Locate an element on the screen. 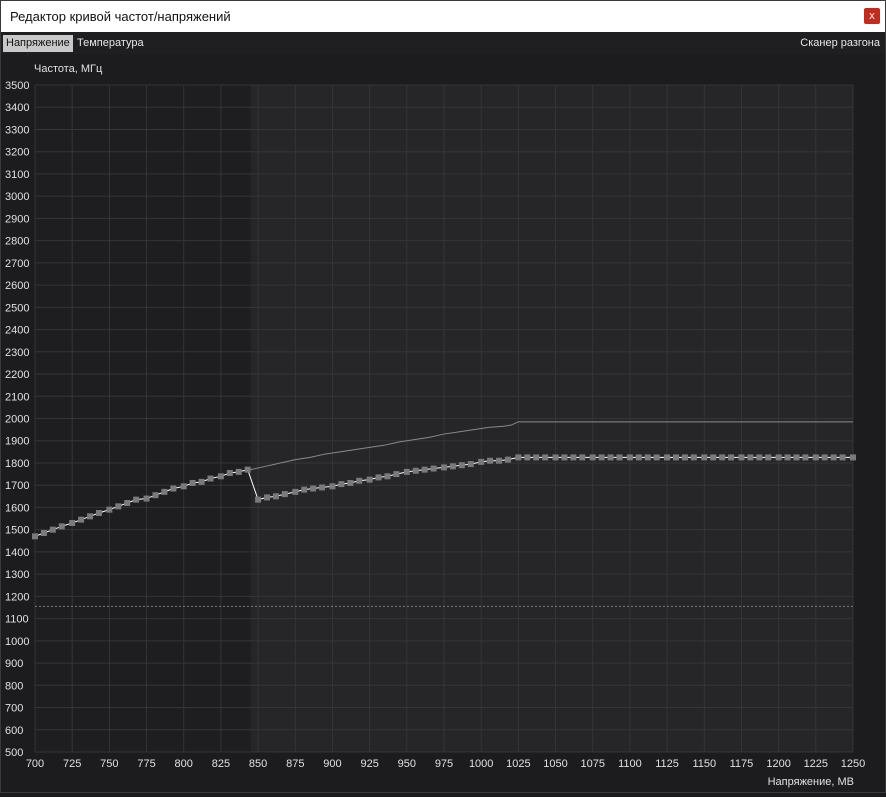  close-button: x is located at coordinates (872, 16).